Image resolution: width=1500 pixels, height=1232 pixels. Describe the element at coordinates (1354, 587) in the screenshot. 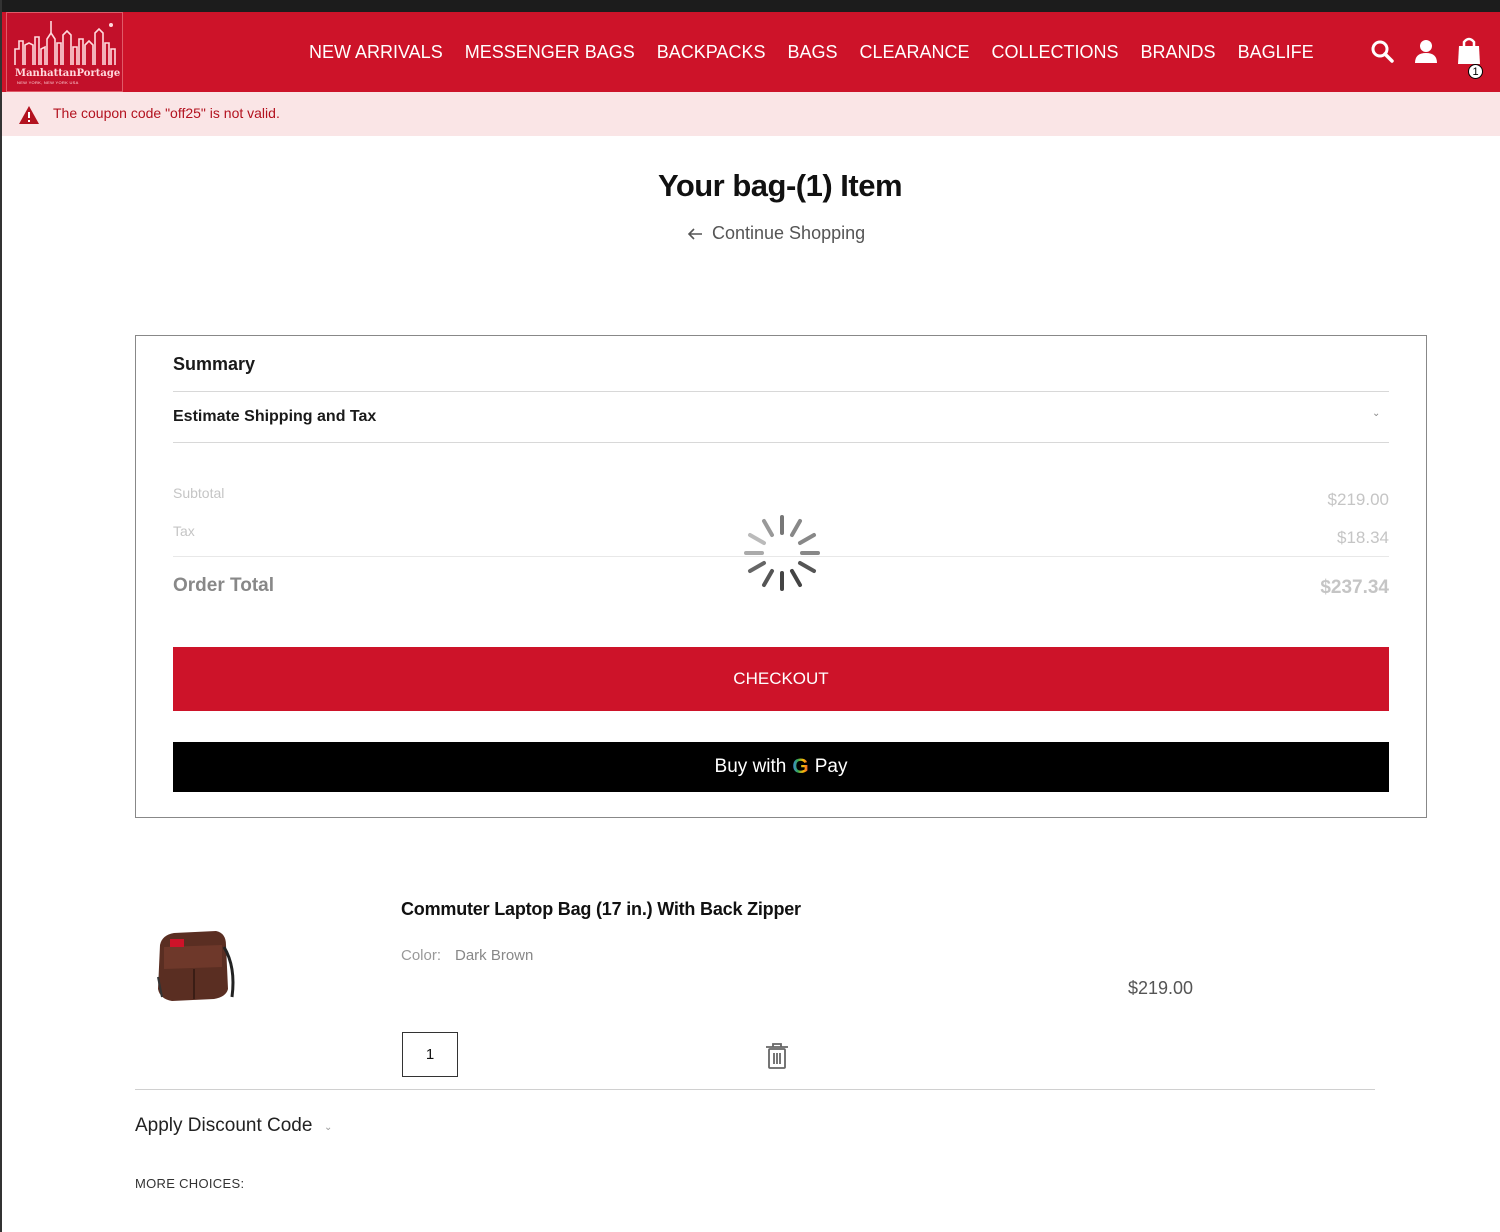

I see `order-total-value: $237.34` at that location.